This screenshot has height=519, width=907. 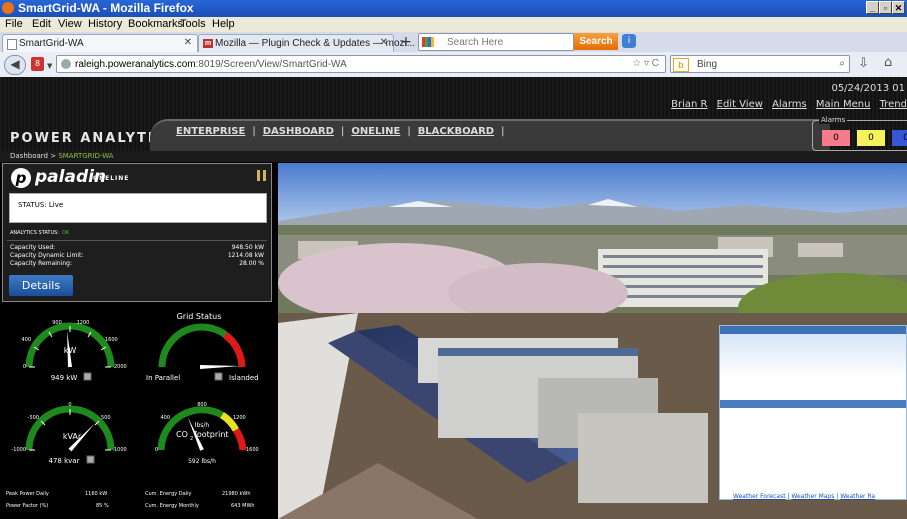 What do you see at coordinates (137, 263) in the screenshot?
I see `capacity-remaining-row: Capacity Remaining: 28.00 %` at bounding box center [137, 263].